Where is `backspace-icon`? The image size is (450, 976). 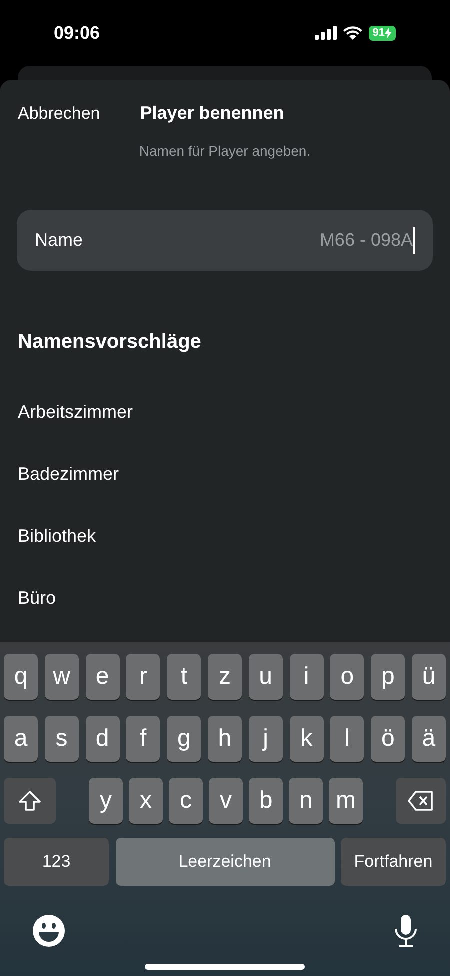 backspace-icon is located at coordinates (421, 801).